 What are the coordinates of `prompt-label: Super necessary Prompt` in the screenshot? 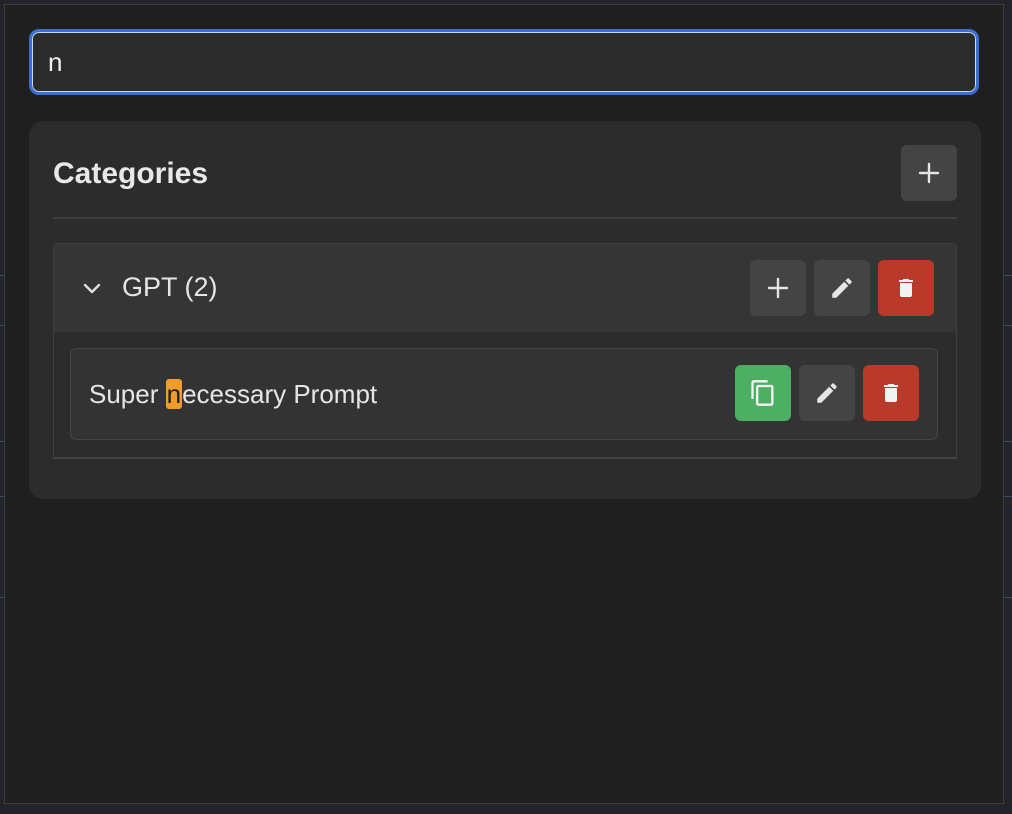 It's located at (233, 394).